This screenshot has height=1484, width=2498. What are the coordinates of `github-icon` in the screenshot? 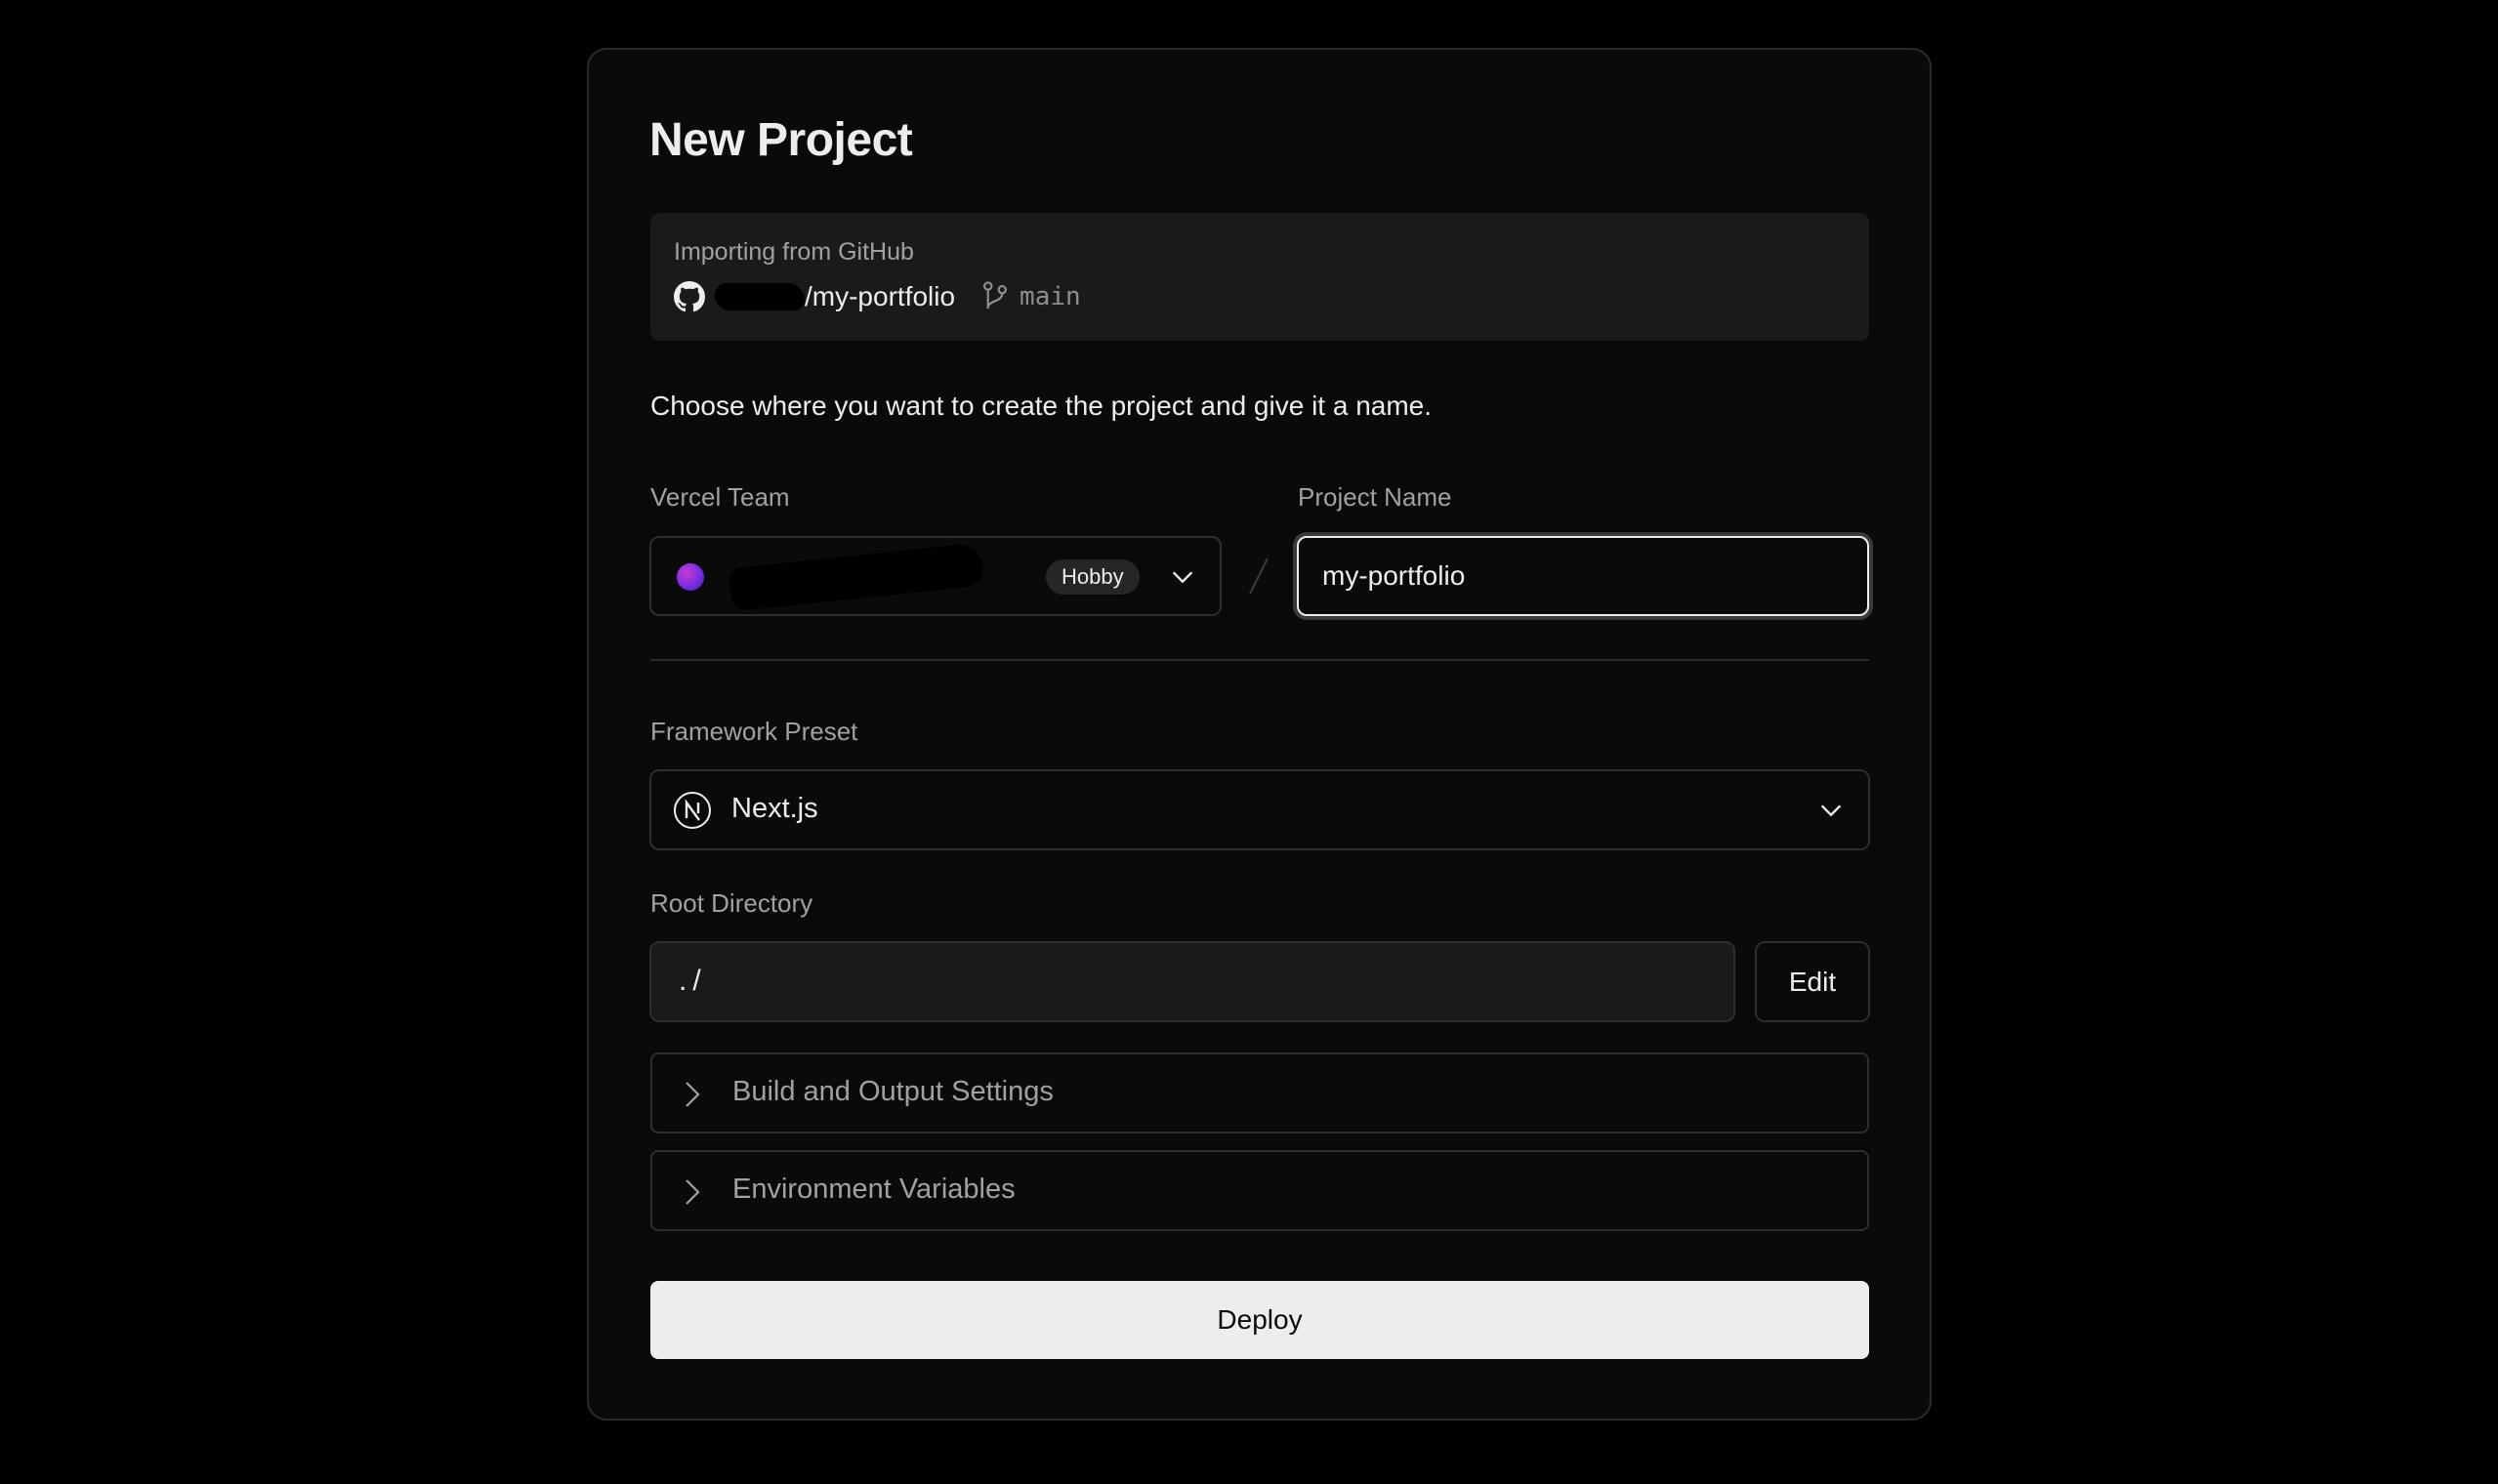 It's located at (689, 297).